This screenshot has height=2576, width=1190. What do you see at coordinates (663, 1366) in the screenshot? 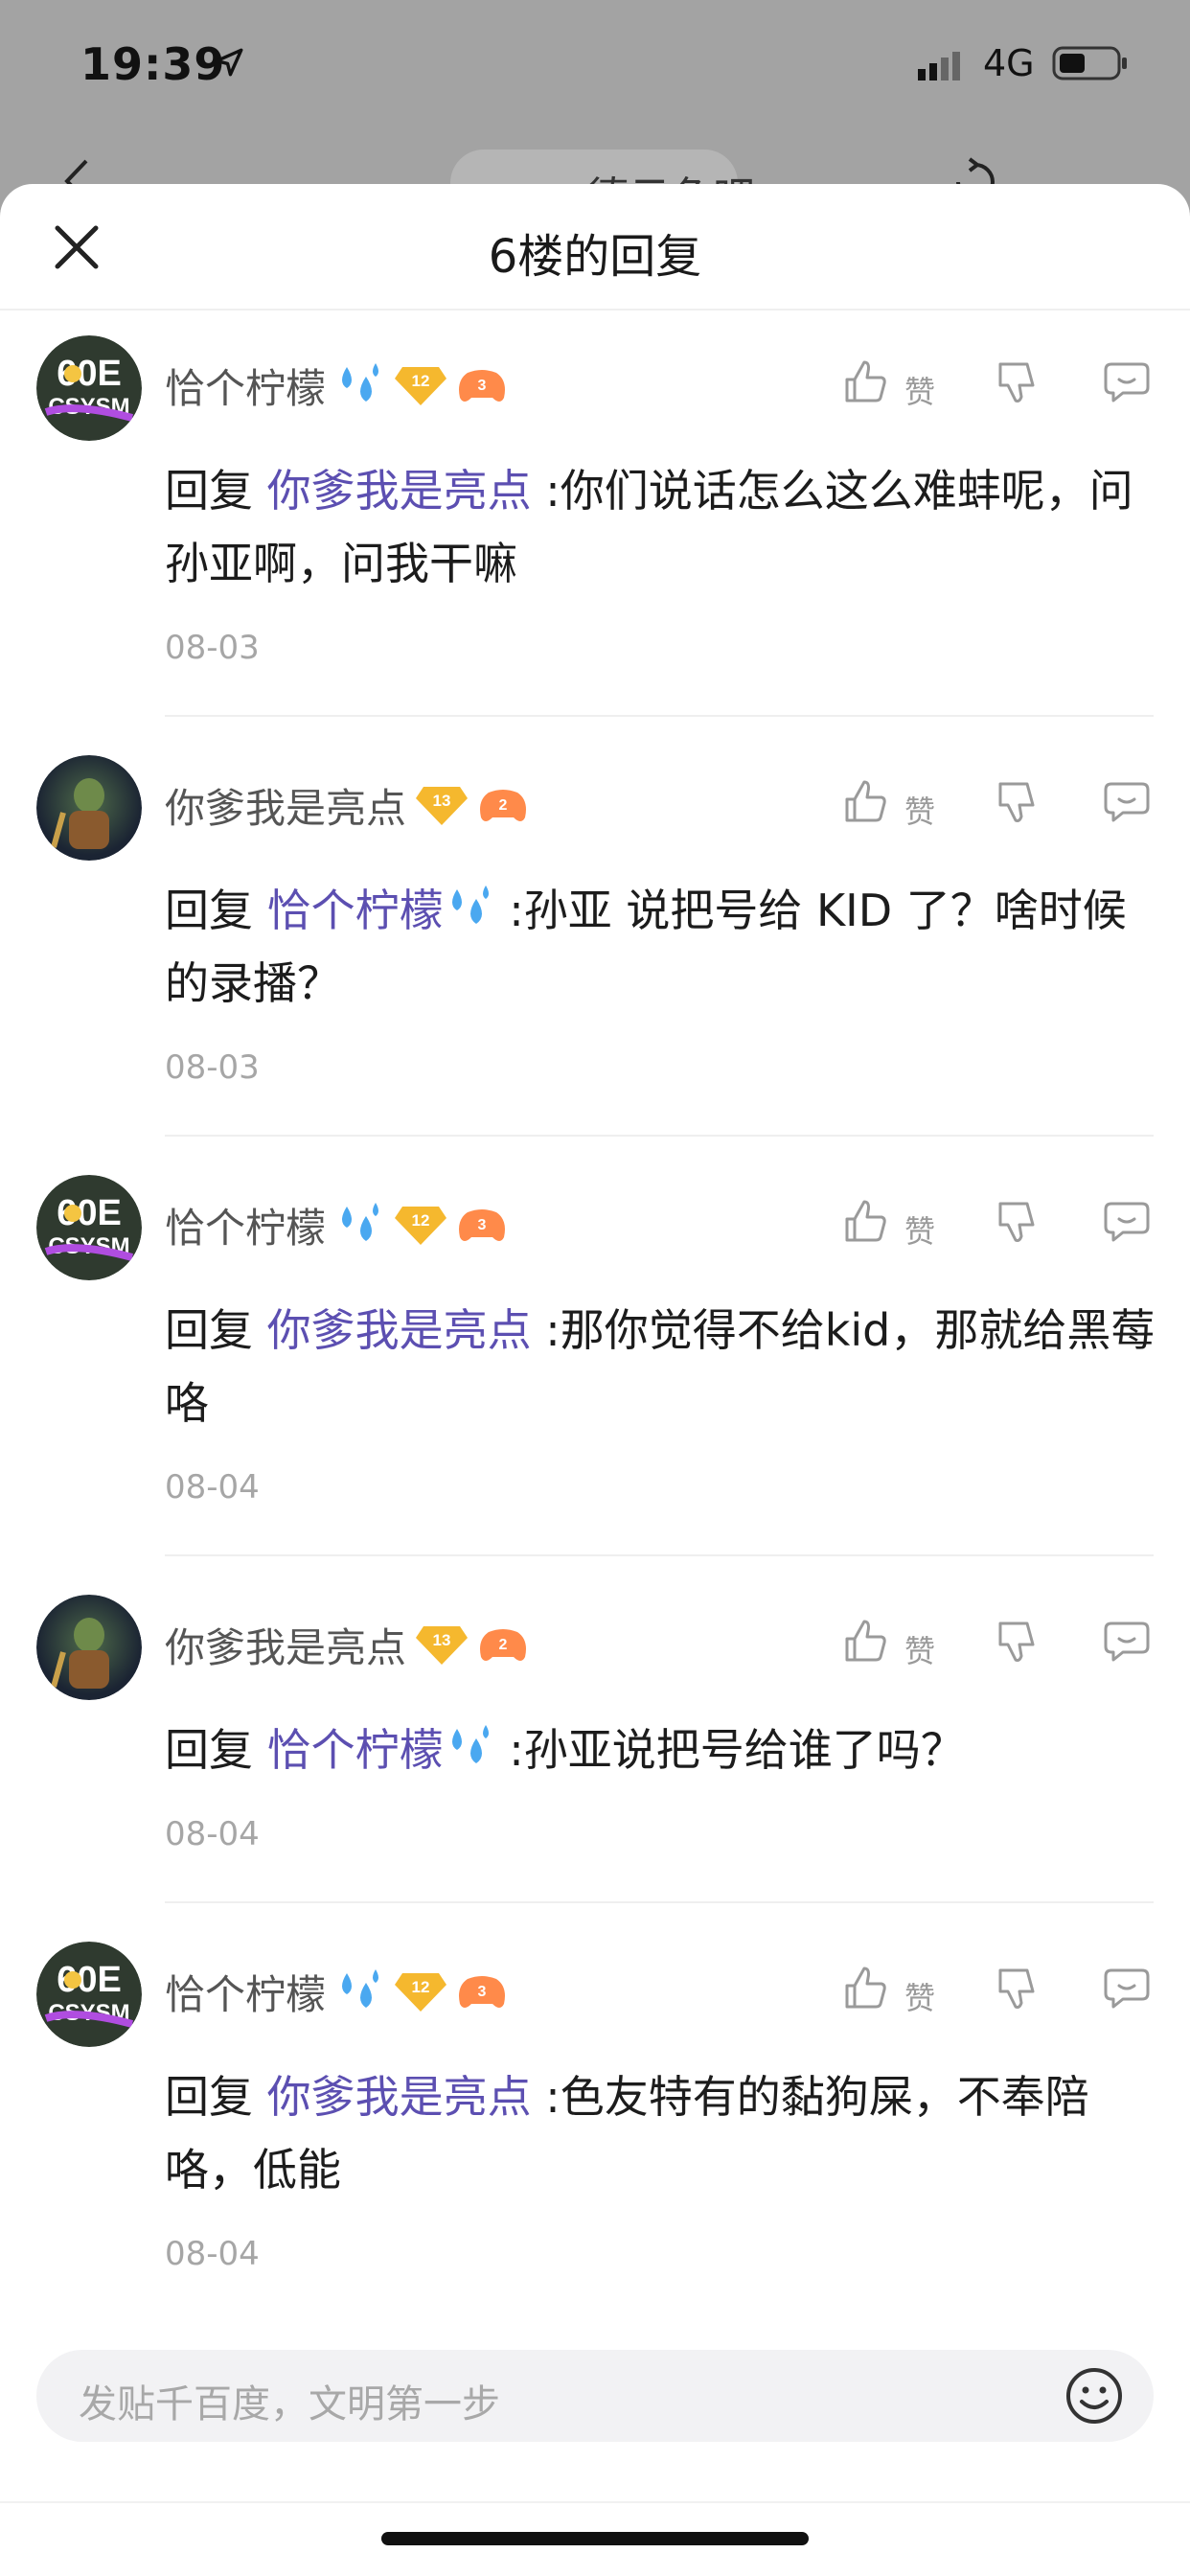
I see `reply-text: 回复 你爹我是亮点 :那你觉得不给kid，那就给黑莓咯` at bounding box center [663, 1366].